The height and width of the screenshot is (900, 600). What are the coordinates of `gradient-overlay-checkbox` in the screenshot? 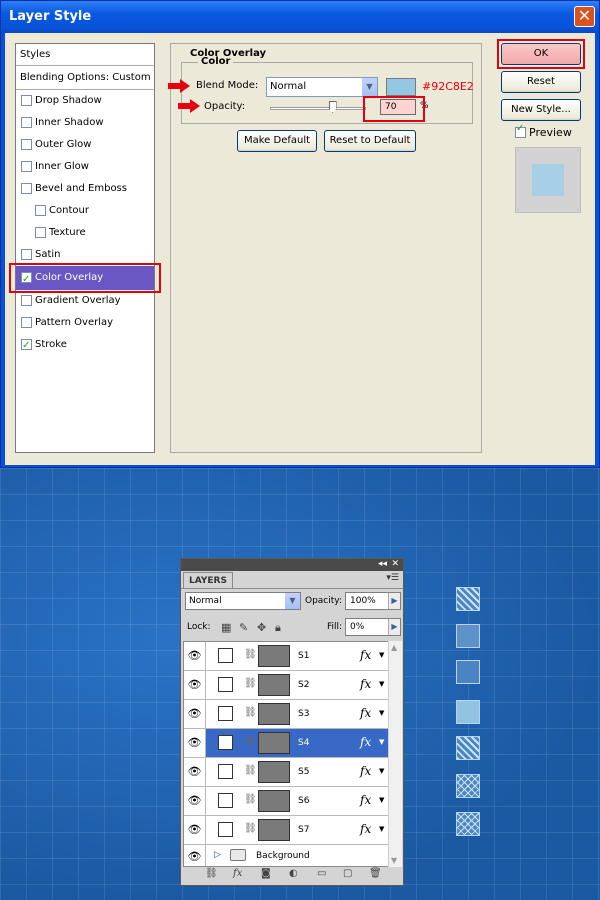 It's located at (26, 300).